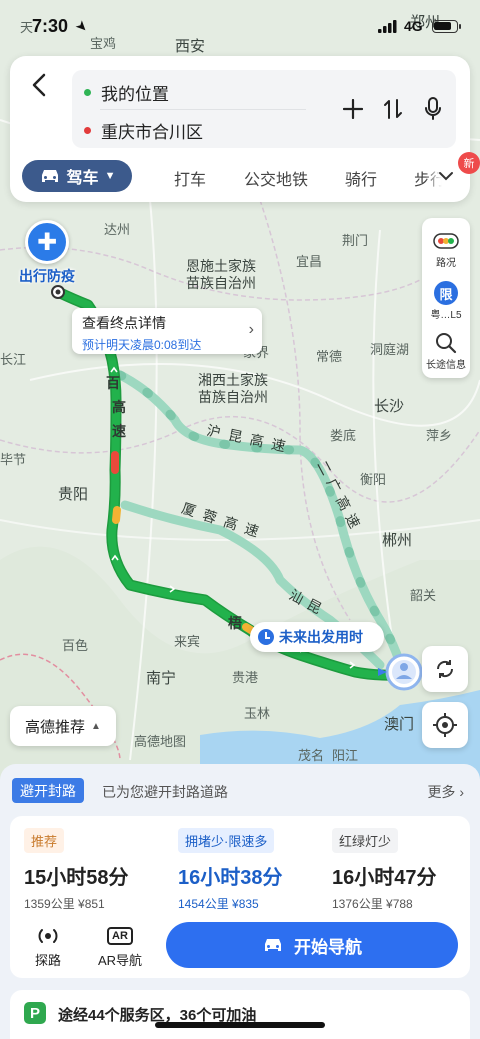 This screenshot has width=480, height=1039. I want to click on parking-icon: P, so click(35, 1013).